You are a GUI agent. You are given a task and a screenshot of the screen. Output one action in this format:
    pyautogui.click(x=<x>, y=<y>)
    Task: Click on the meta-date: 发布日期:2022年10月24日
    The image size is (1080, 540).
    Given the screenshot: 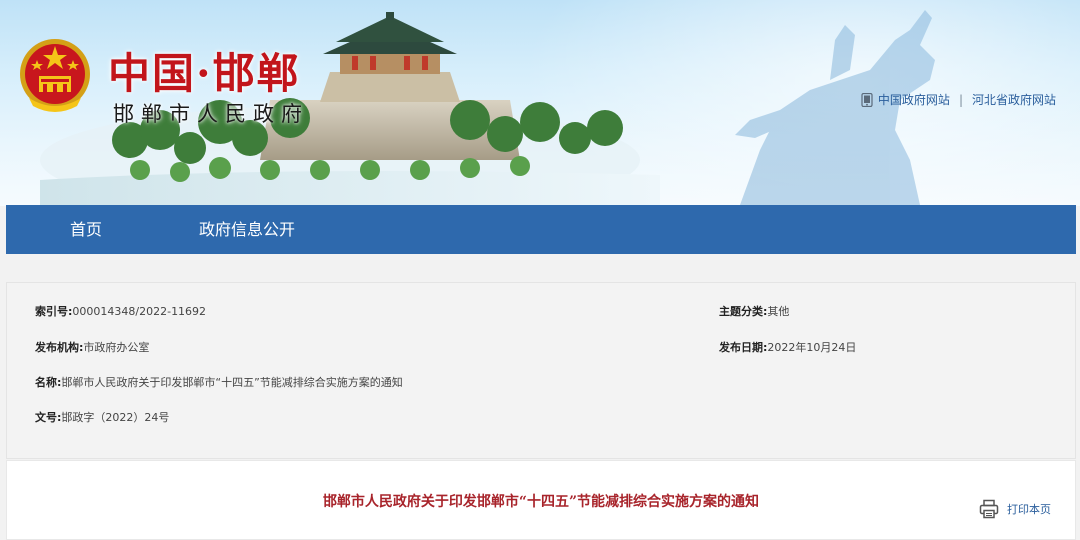 What is the action you would take?
    pyautogui.click(x=787, y=347)
    